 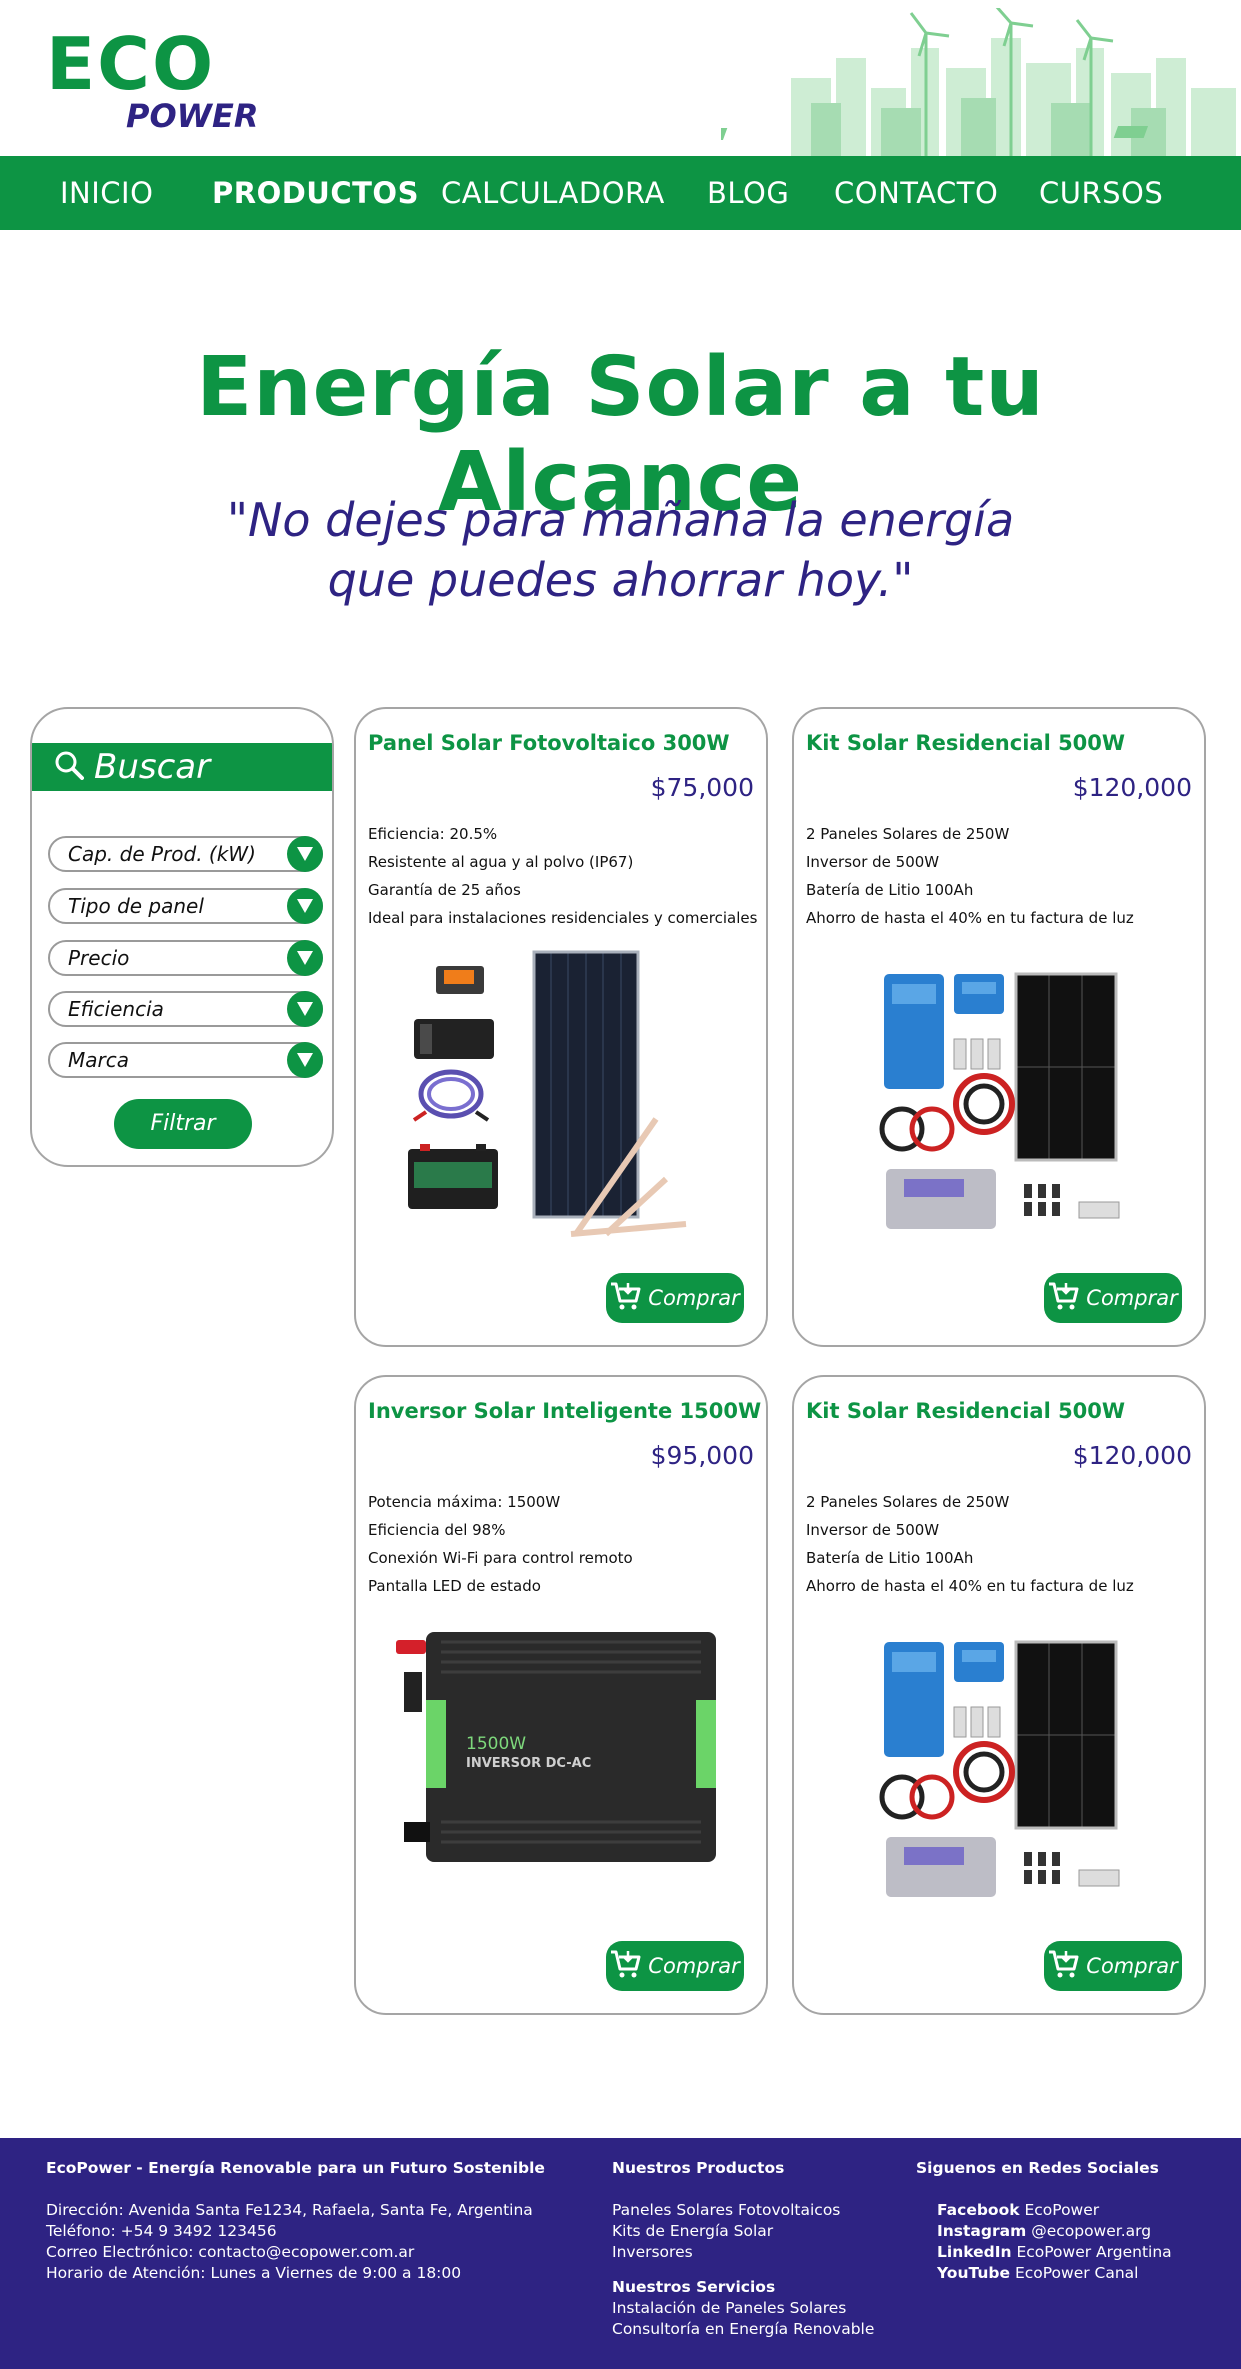 I want to click on nav-calculadora: CALCULADORA, so click(x=553, y=193).